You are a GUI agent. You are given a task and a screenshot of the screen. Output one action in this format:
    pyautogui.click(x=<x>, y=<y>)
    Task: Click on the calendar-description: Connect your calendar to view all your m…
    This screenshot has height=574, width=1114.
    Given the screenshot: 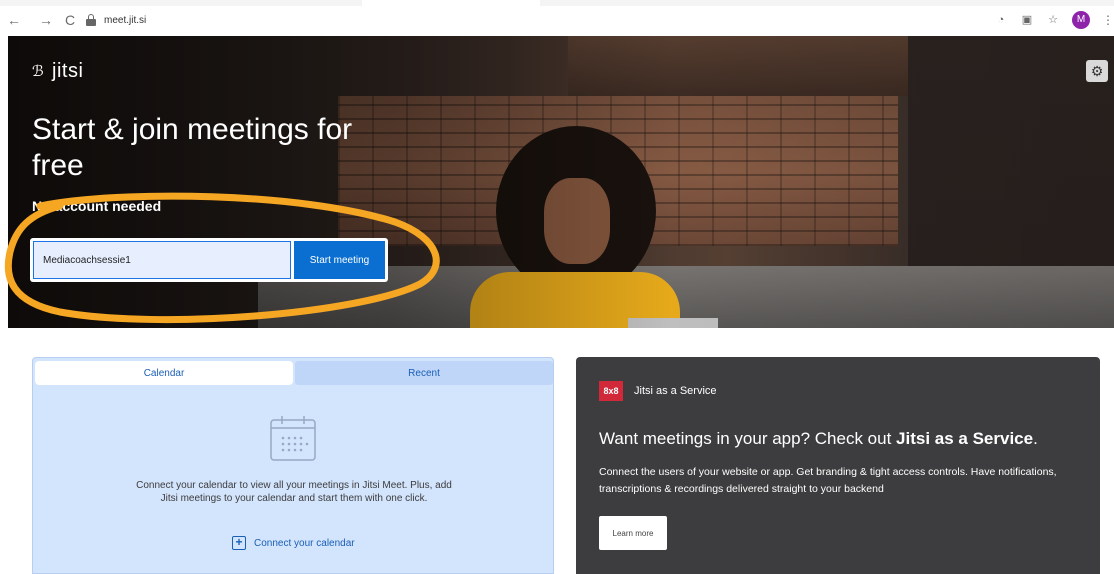 What is the action you would take?
    pyautogui.click(x=294, y=492)
    